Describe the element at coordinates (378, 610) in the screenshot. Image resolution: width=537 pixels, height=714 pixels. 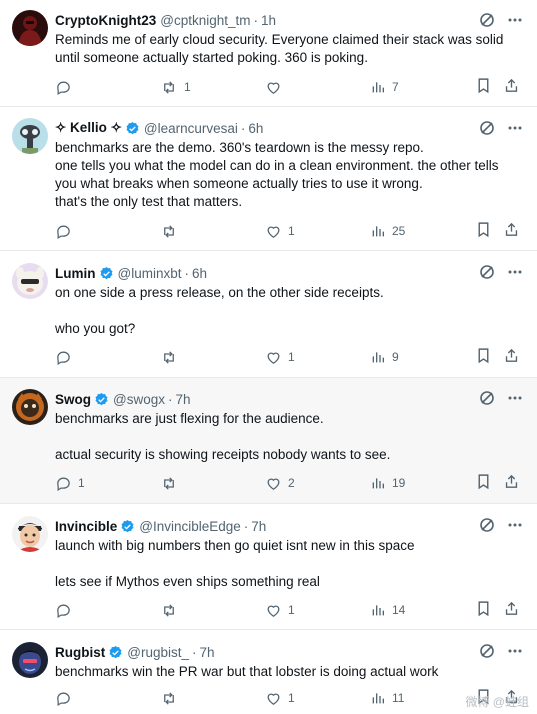
I see `views-icon` at that location.